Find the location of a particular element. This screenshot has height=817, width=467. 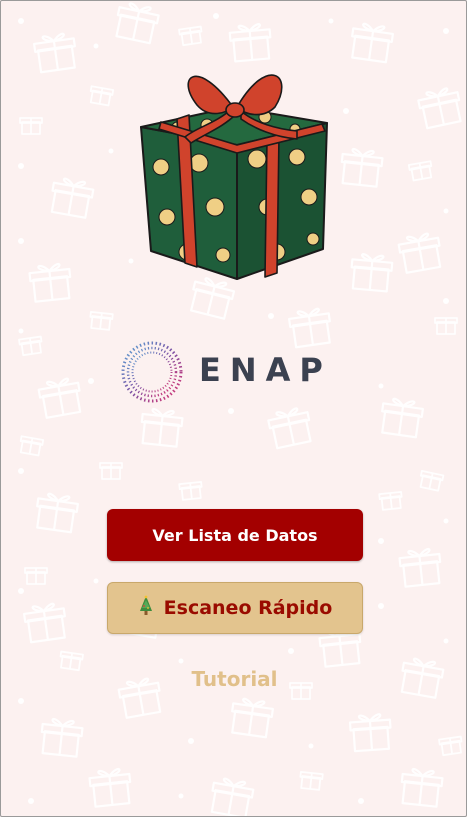

escaneo-rapido-label: Escaneo Rápido is located at coordinates (248, 608).